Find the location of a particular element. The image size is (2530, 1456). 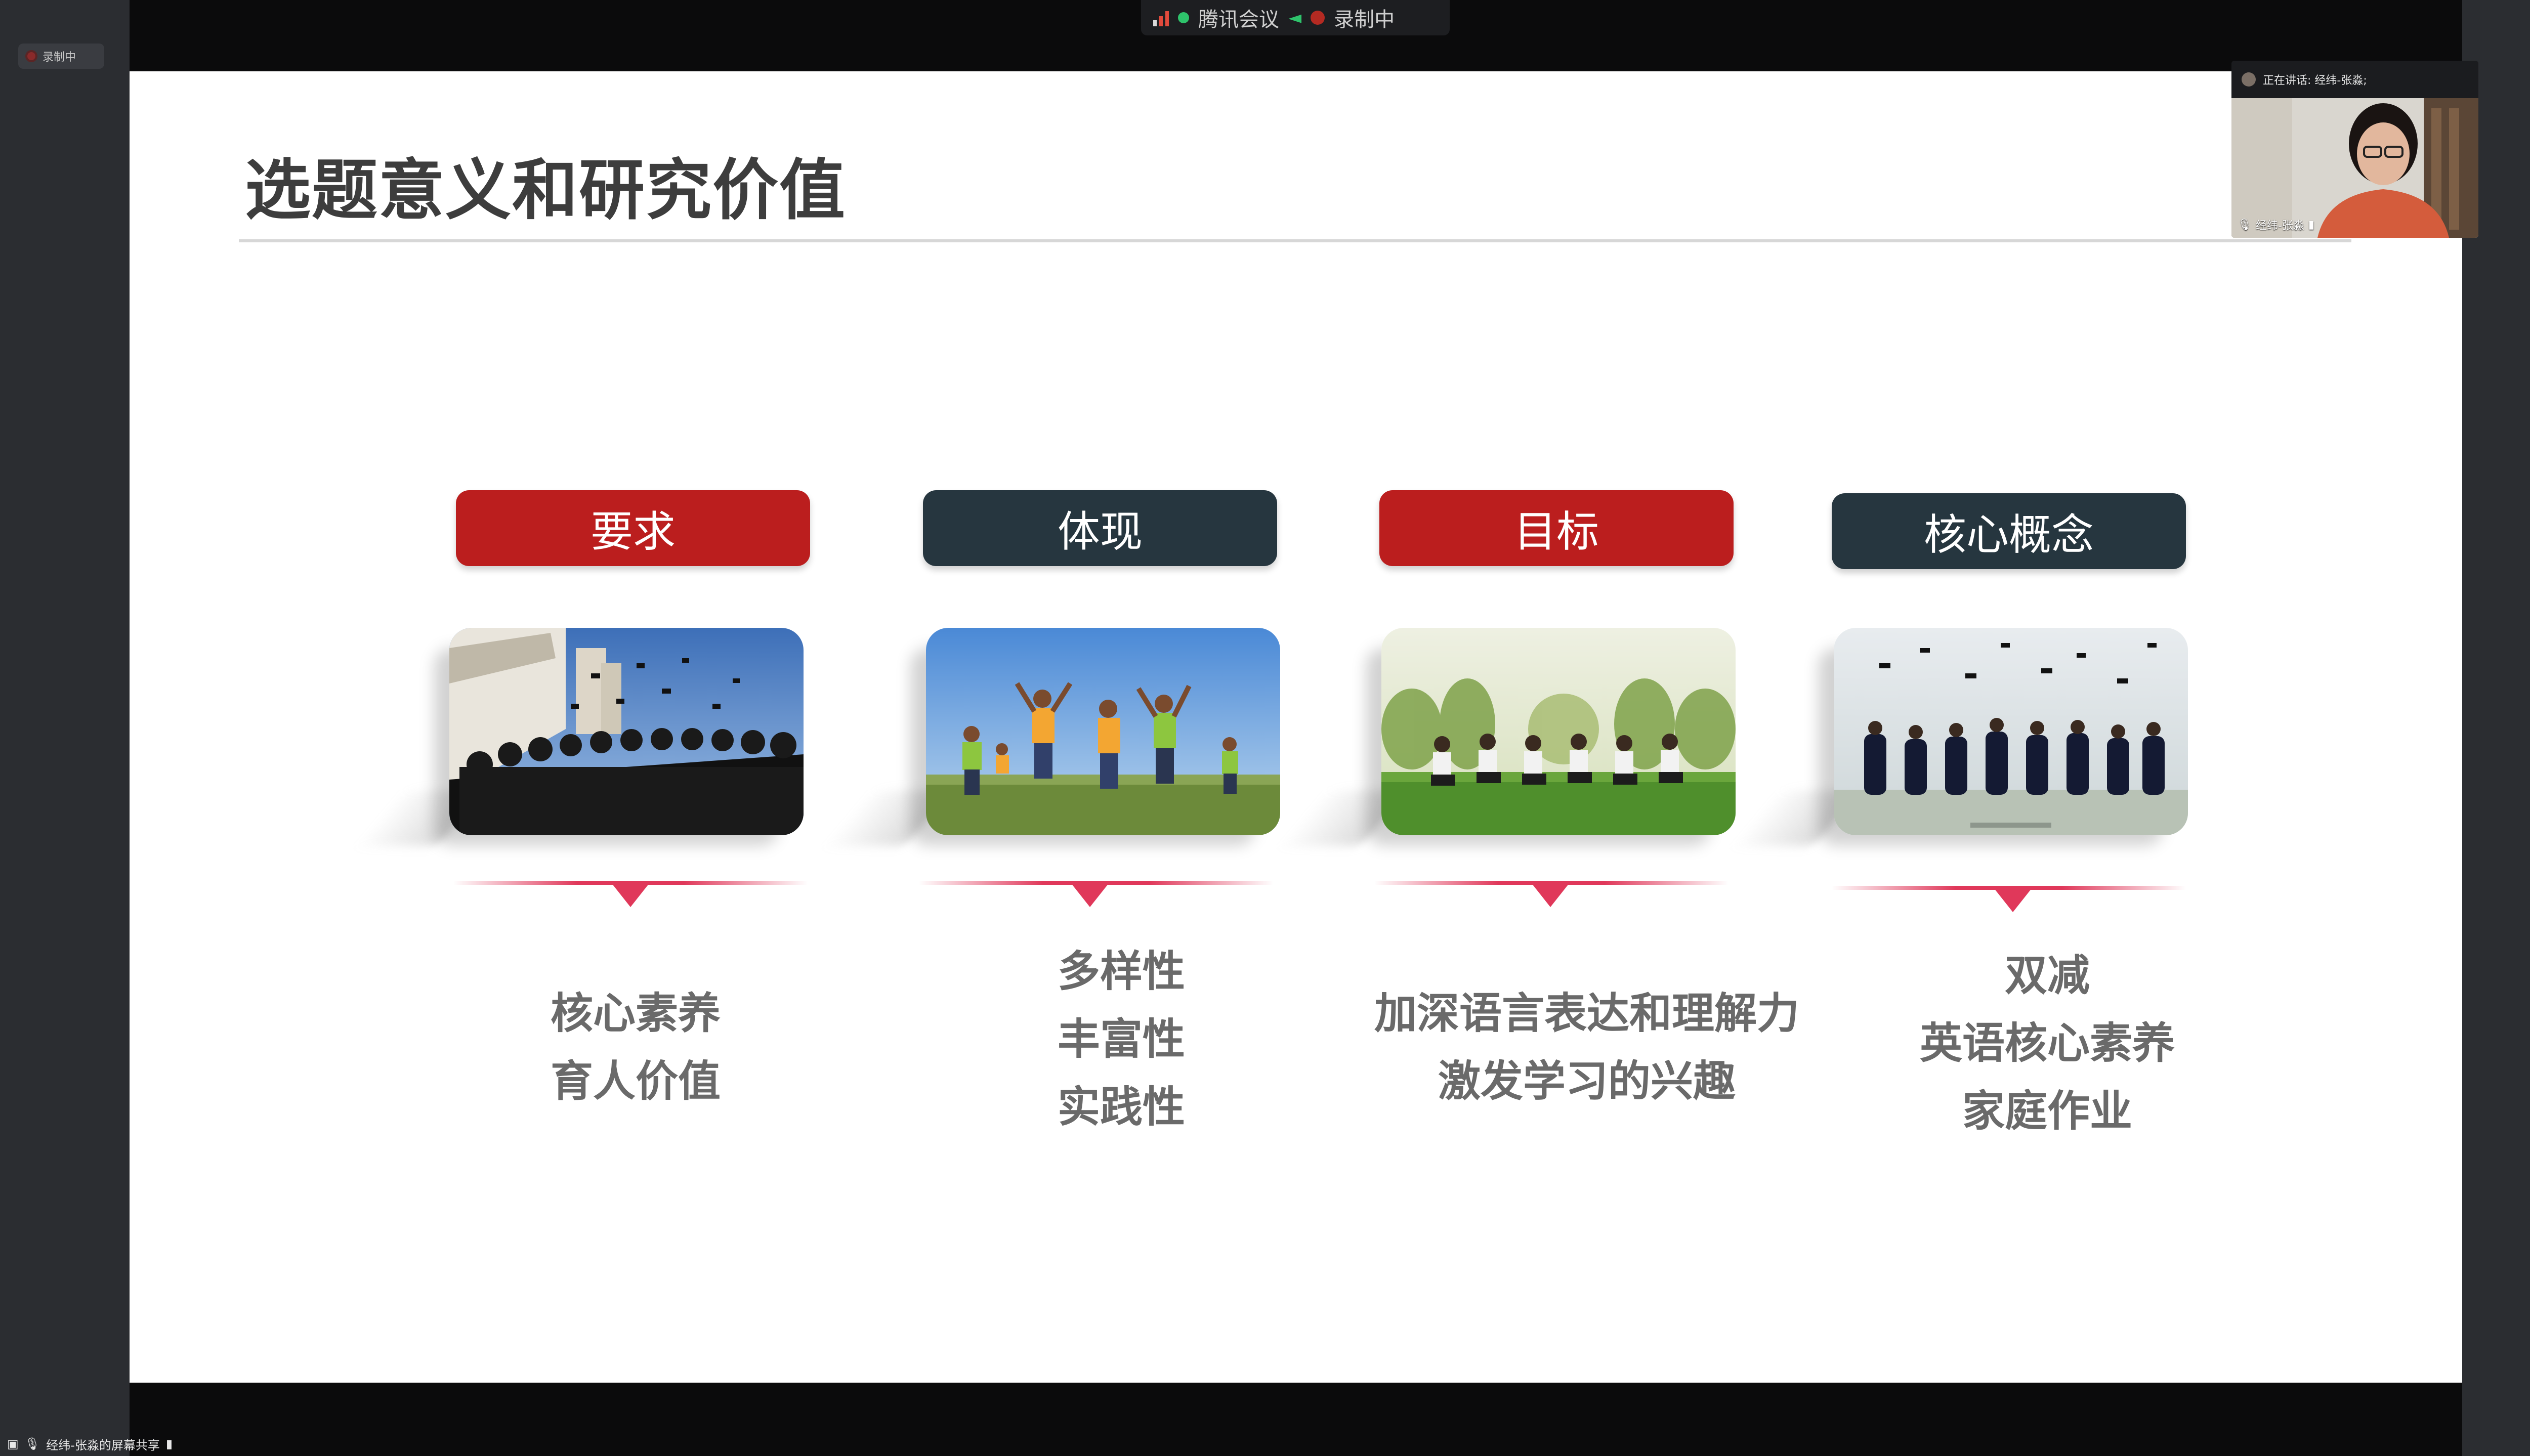

screen-share-label: 经纬-张淼的屏幕共享 is located at coordinates (103, 1445).